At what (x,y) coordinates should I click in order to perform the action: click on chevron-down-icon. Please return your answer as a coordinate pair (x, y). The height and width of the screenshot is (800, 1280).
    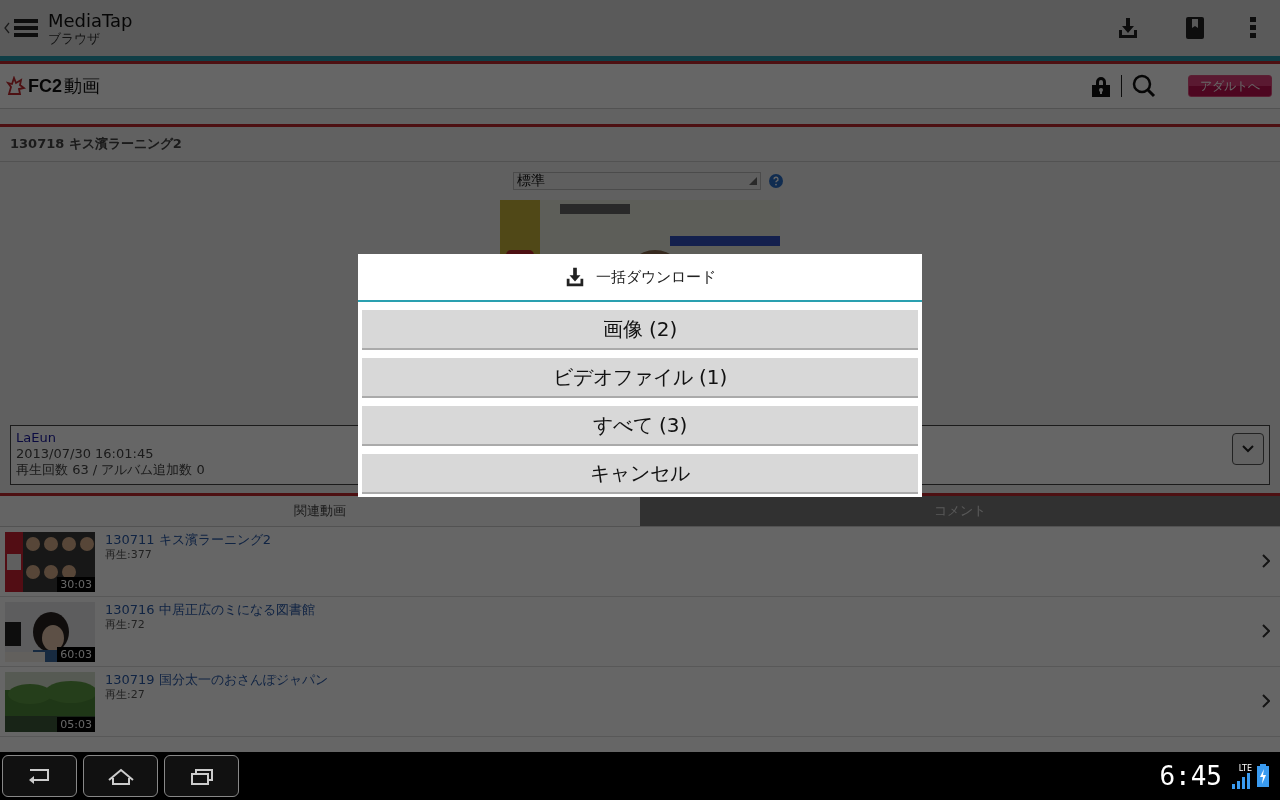
    Looking at the image, I should click on (1248, 449).